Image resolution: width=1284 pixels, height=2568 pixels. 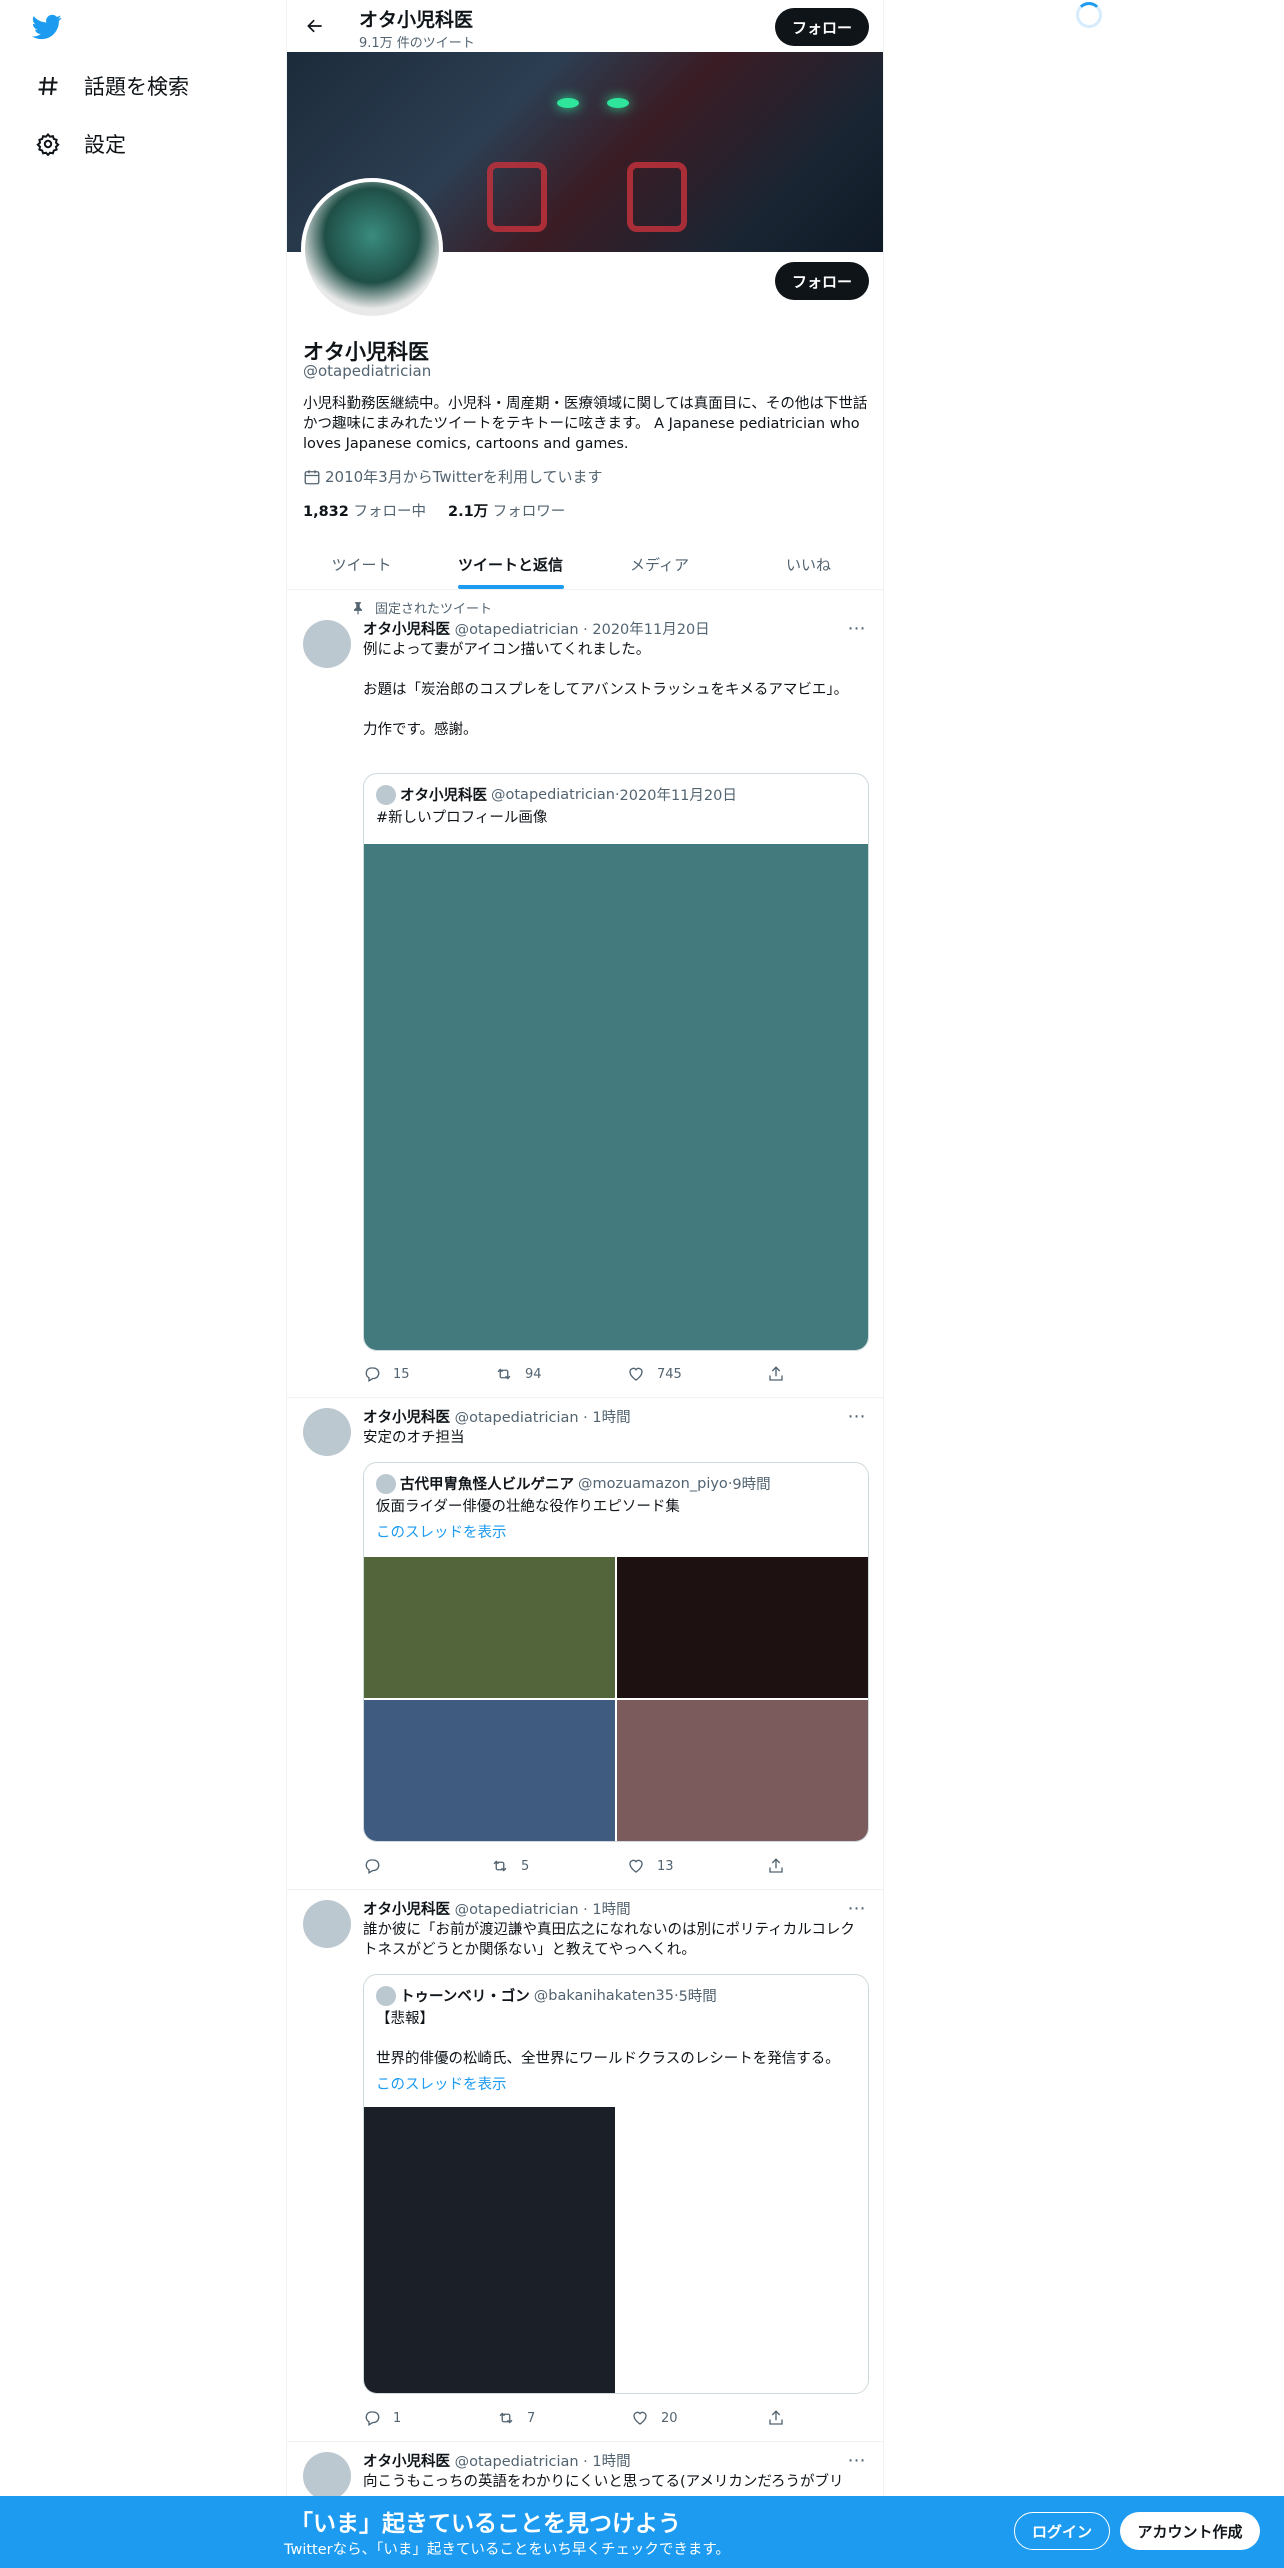 What do you see at coordinates (822, 27) in the screenshot?
I see `header-follow-button: フォロー` at bounding box center [822, 27].